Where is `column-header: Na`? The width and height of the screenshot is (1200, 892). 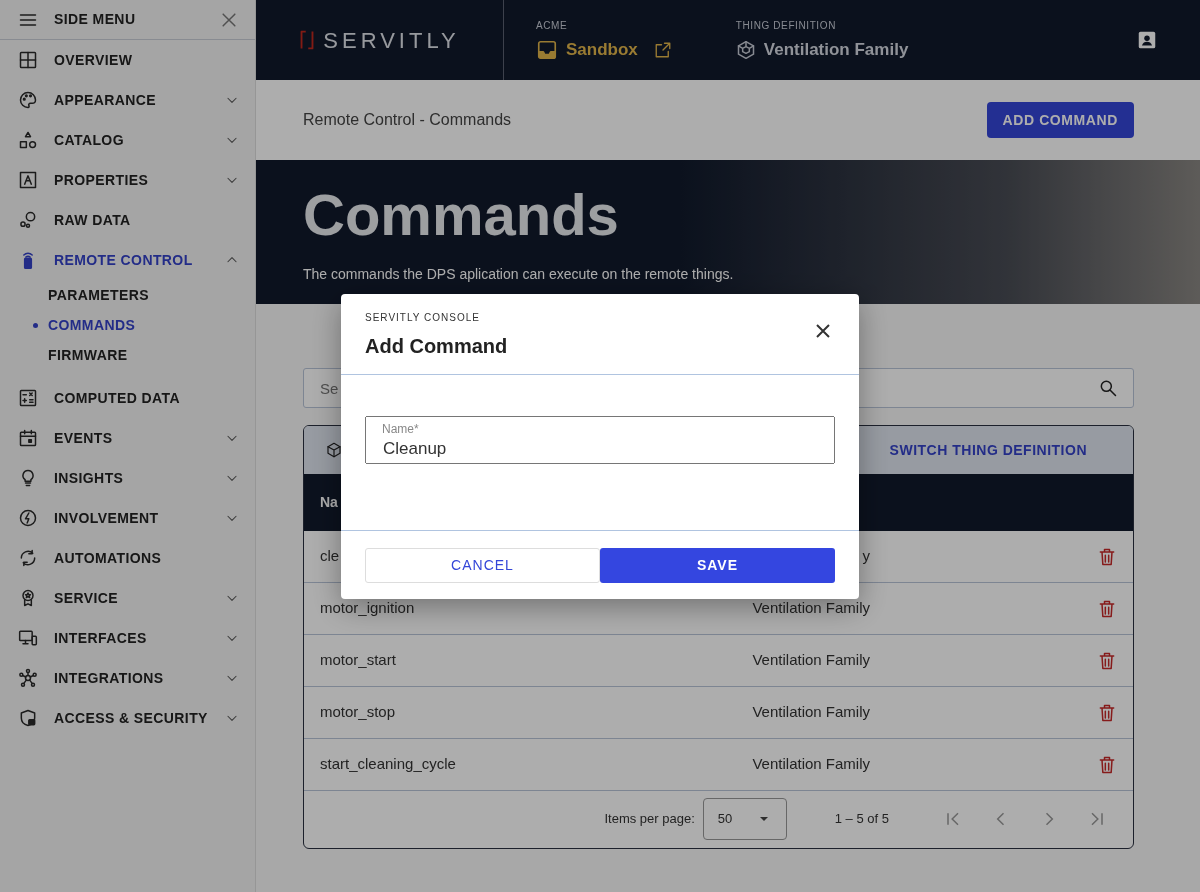
column-header: Na is located at coordinates (329, 502).